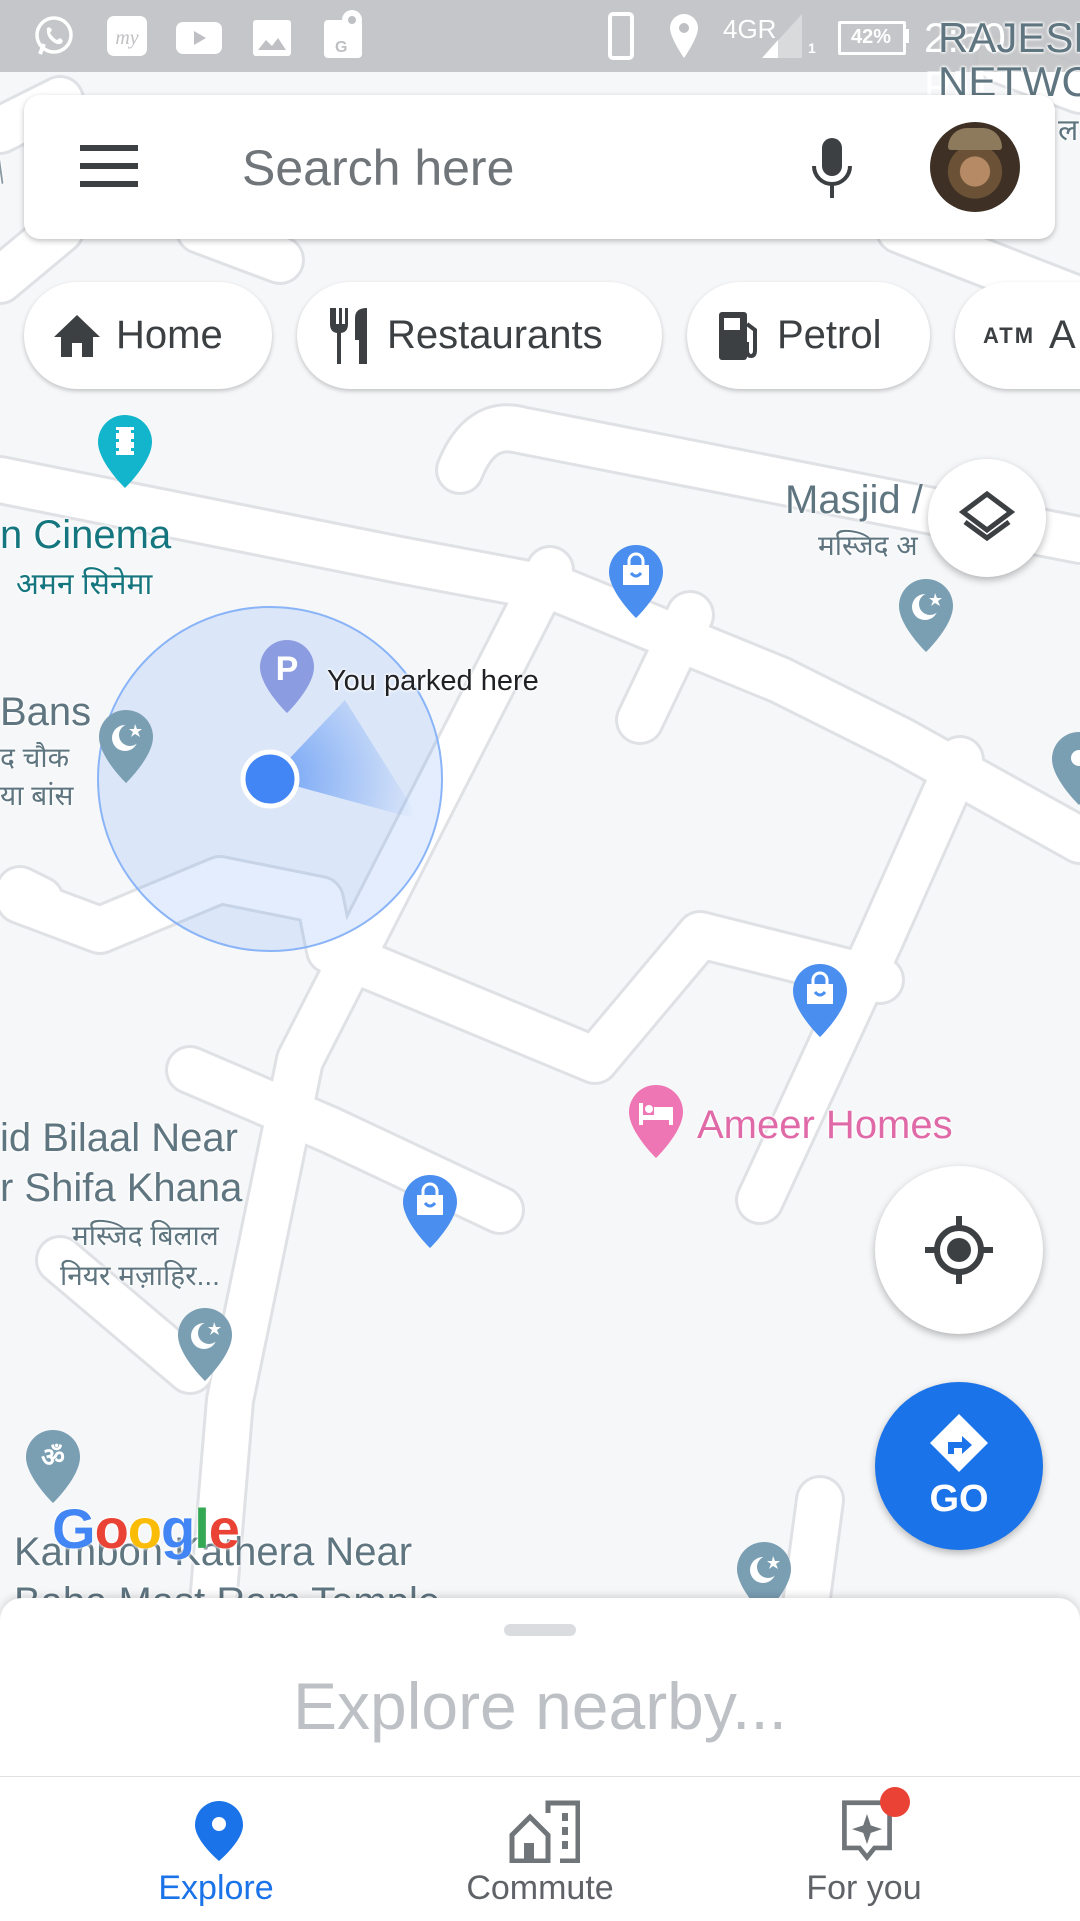 The height and width of the screenshot is (1921, 1080). I want to click on nav-label: For you, so click(864, 1888).